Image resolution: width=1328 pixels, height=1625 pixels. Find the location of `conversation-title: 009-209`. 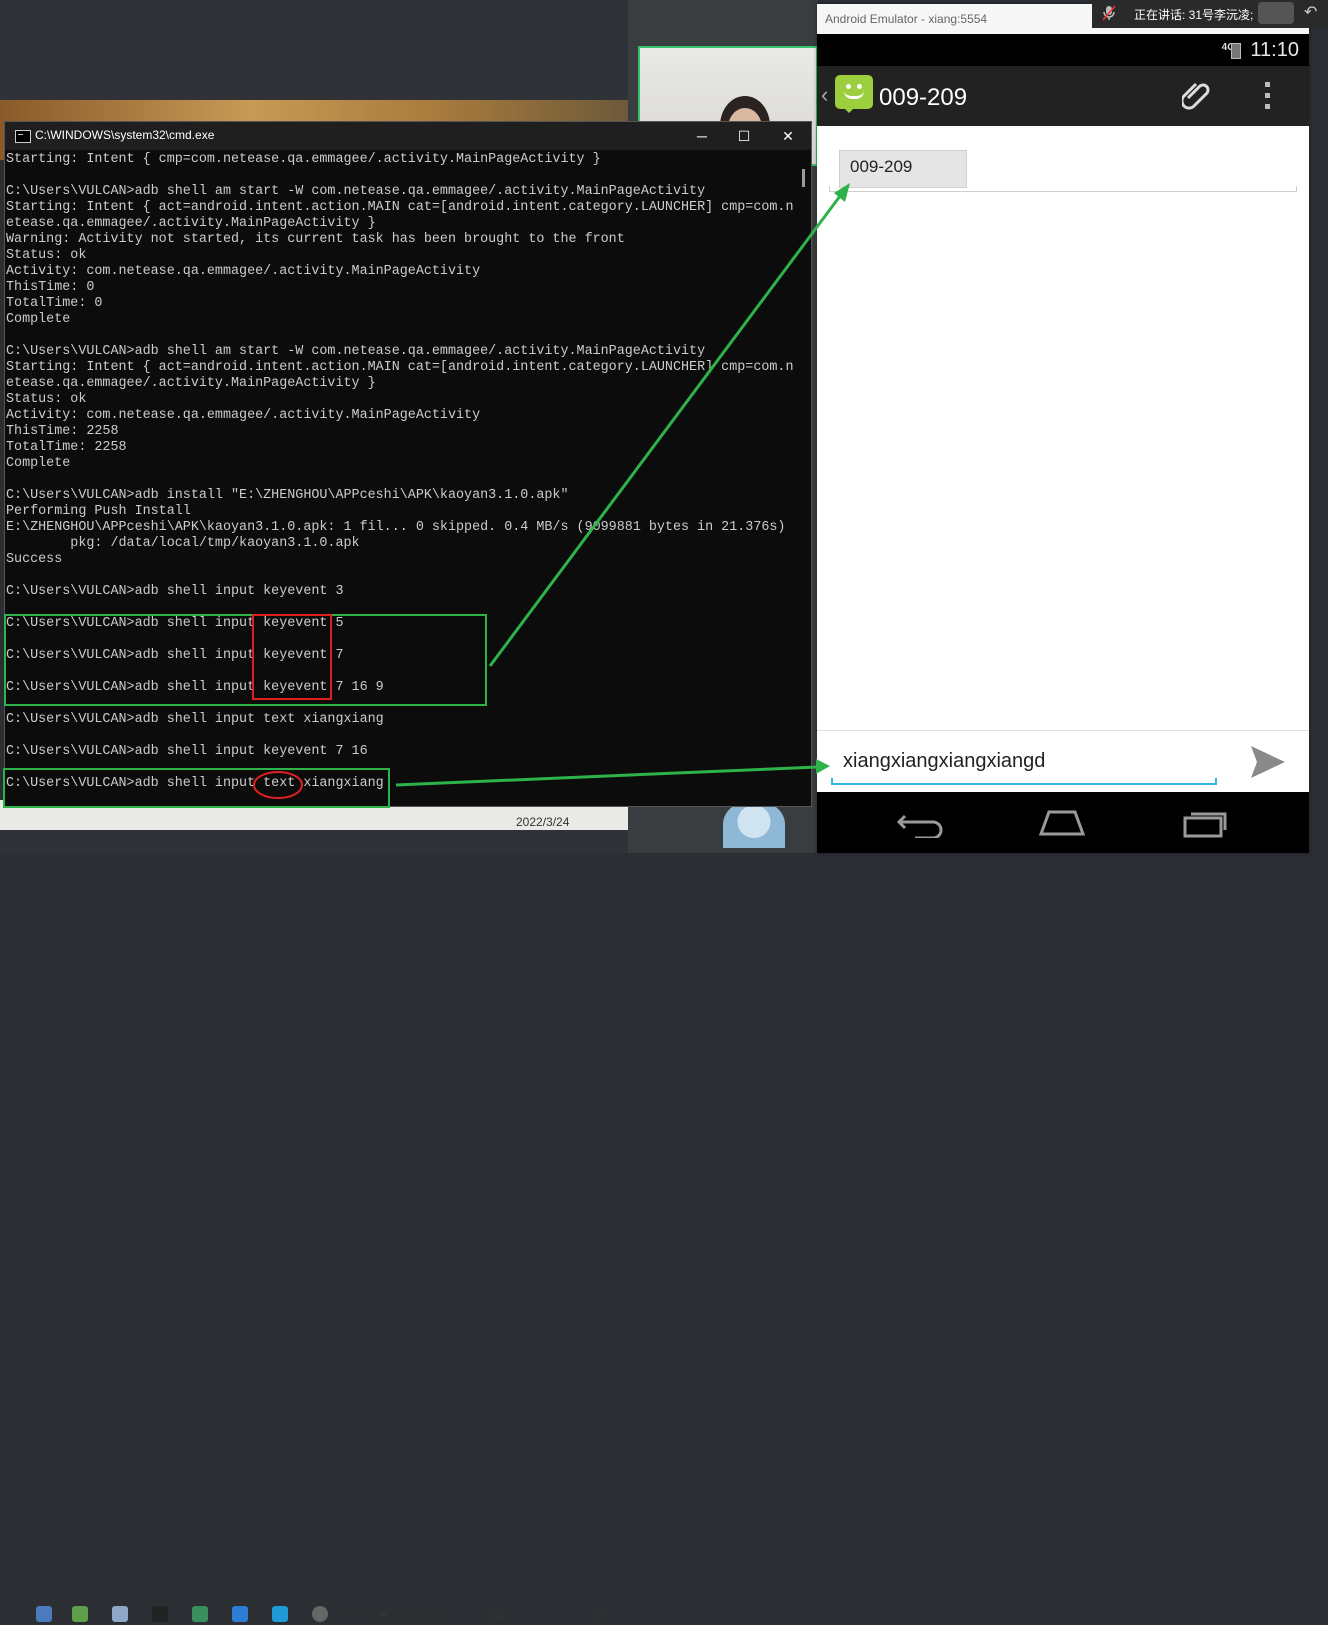

conversation-title: 009-209 is located at coordinates (923, 97).